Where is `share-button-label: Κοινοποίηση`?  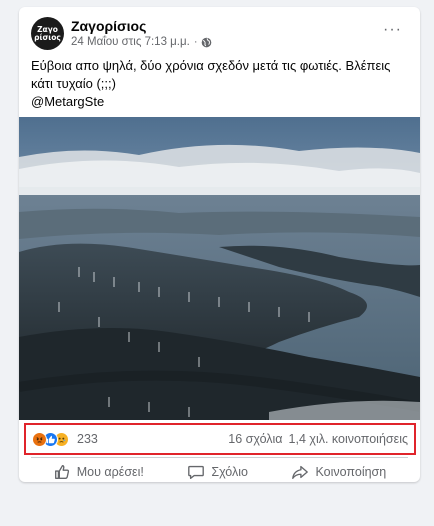 share-button-label: Κοινοποίηση is located at coordinates (351, 472).